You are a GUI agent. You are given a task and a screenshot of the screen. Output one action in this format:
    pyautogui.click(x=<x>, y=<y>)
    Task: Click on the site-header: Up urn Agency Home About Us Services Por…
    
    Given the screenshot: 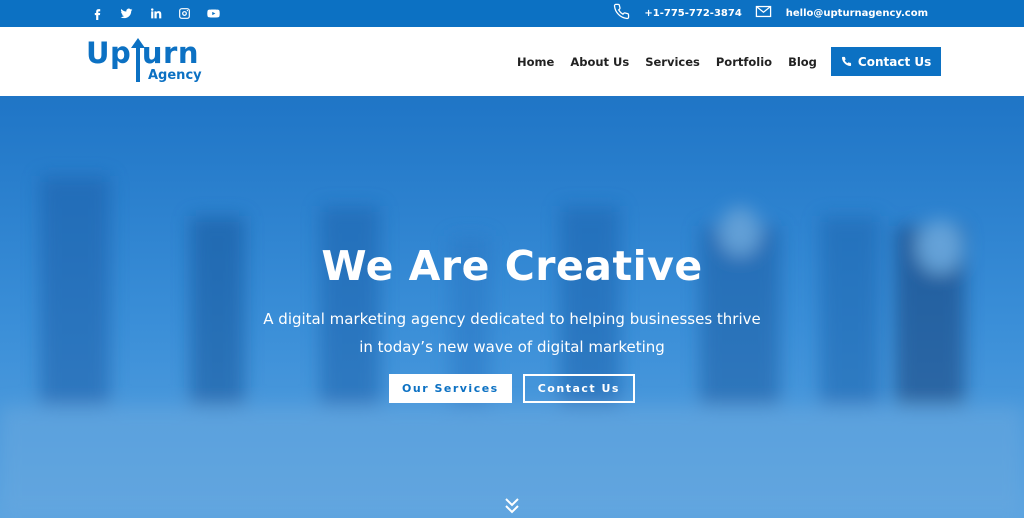 What is the action you would take?
    pyautogui.click(x=512, y=61)
    